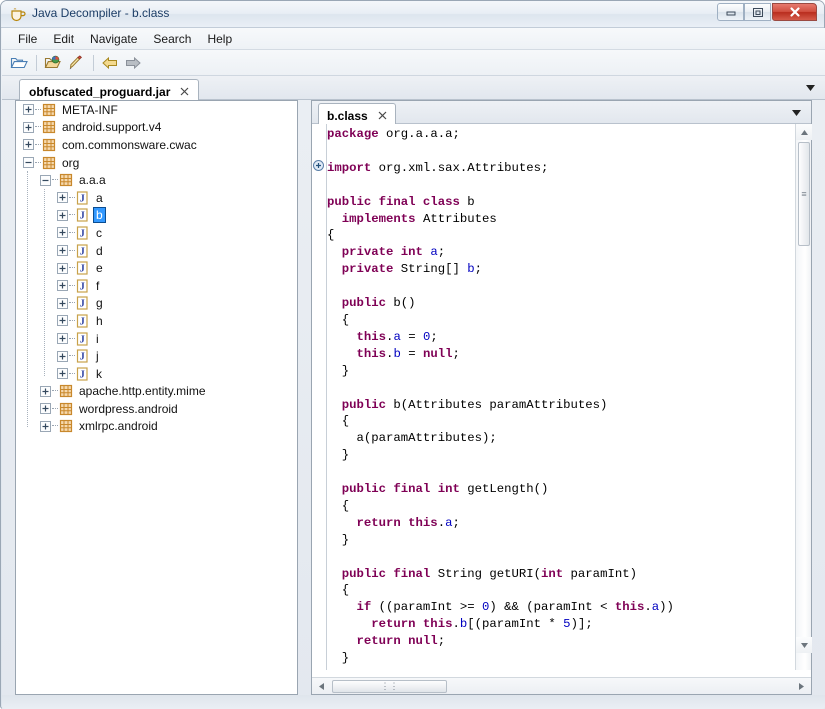  What do you see at coordinates (318, 165) in the screenshot?
I see `fold-expand-icon` at bounding box center [318, 165].